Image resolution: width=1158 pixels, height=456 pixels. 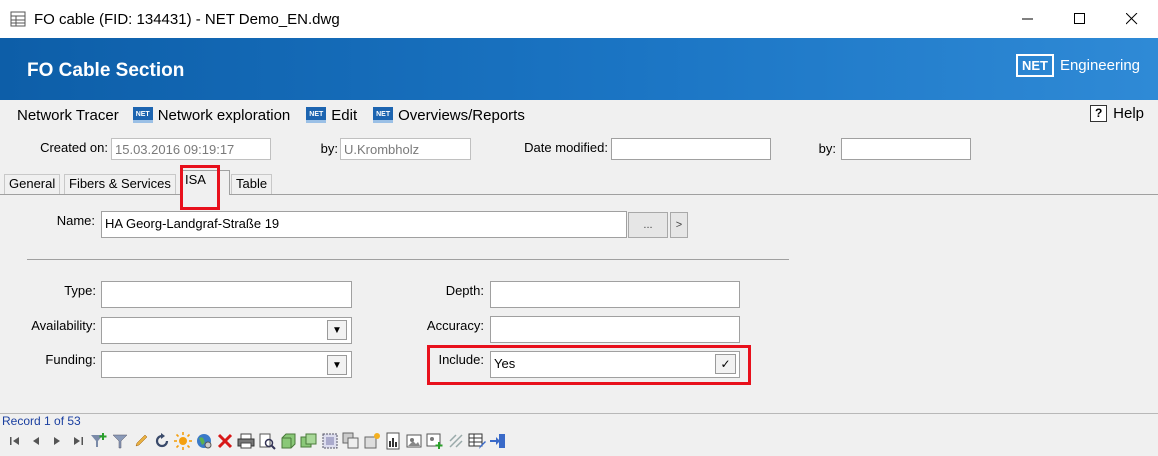 What do you see at coordinates (691, 149) in the screenshot?
I see `date-modified-field` at bounding box center [691, 149].